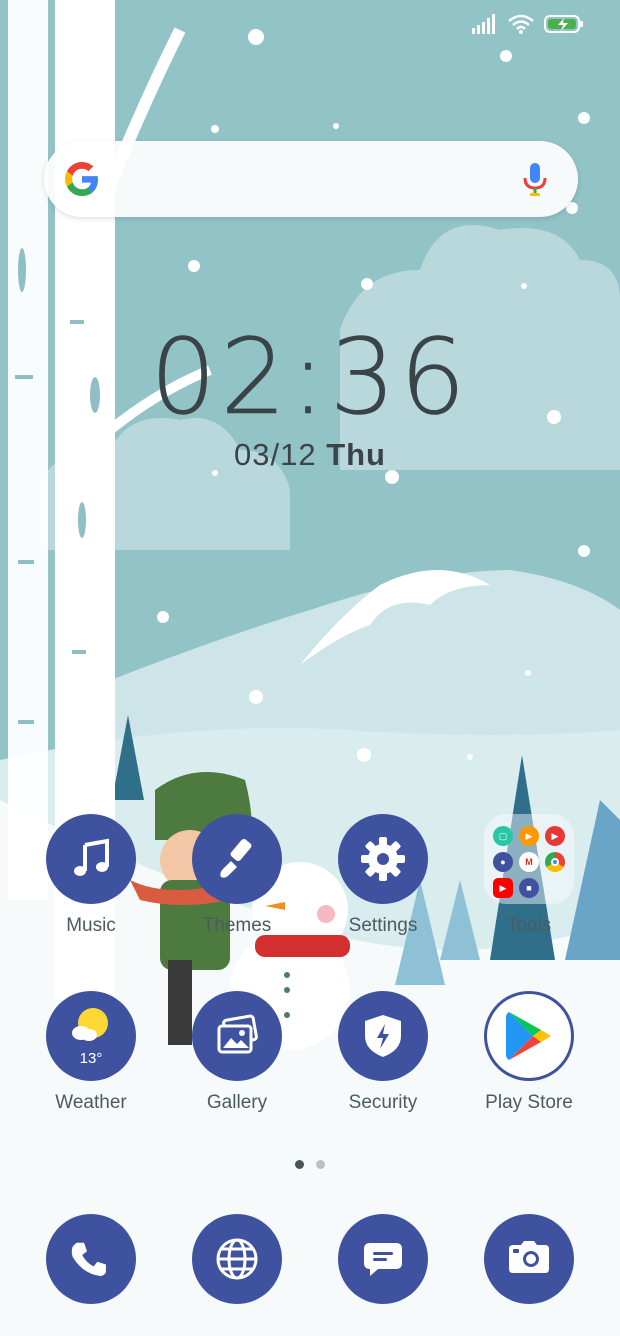 The width and height of the screenshot is (620, 1336). Describe the element at coordinates (535, 179) in the screenshot. I see `mic-icon` at that location.